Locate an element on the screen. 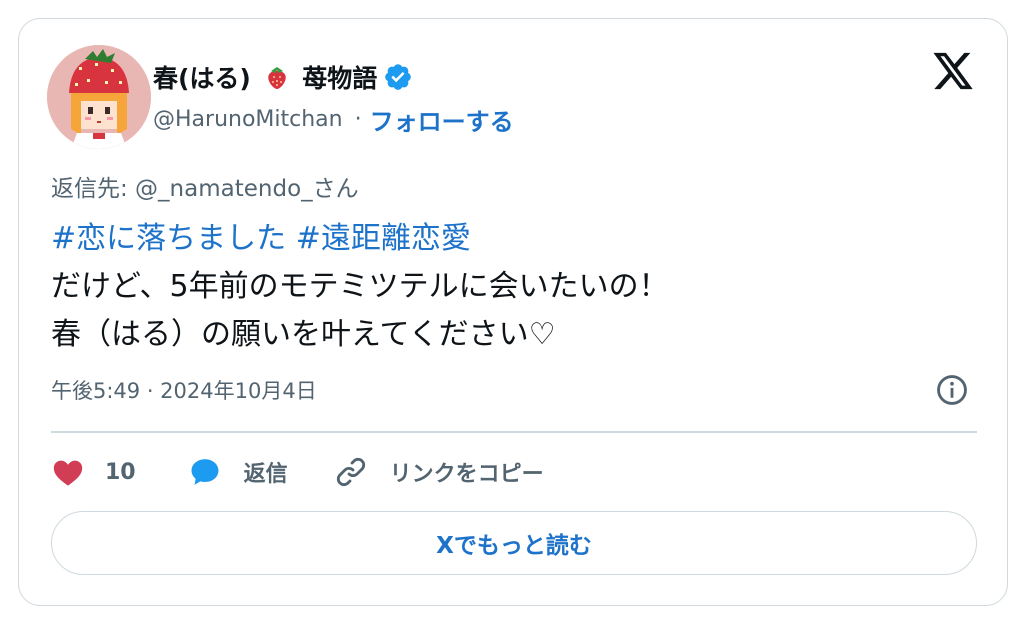  pixel-girl-avatar-image is located at coordinates (99, 97).